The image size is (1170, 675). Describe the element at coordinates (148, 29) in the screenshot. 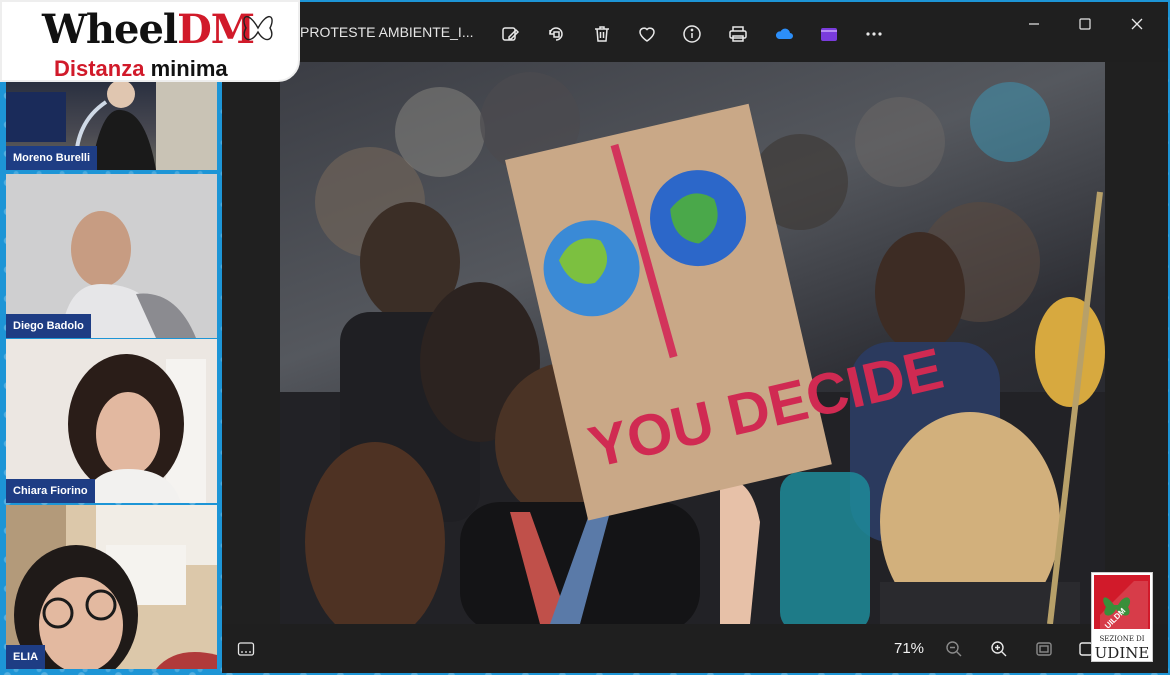

I see `logo-brand: WheelDM` at that location.